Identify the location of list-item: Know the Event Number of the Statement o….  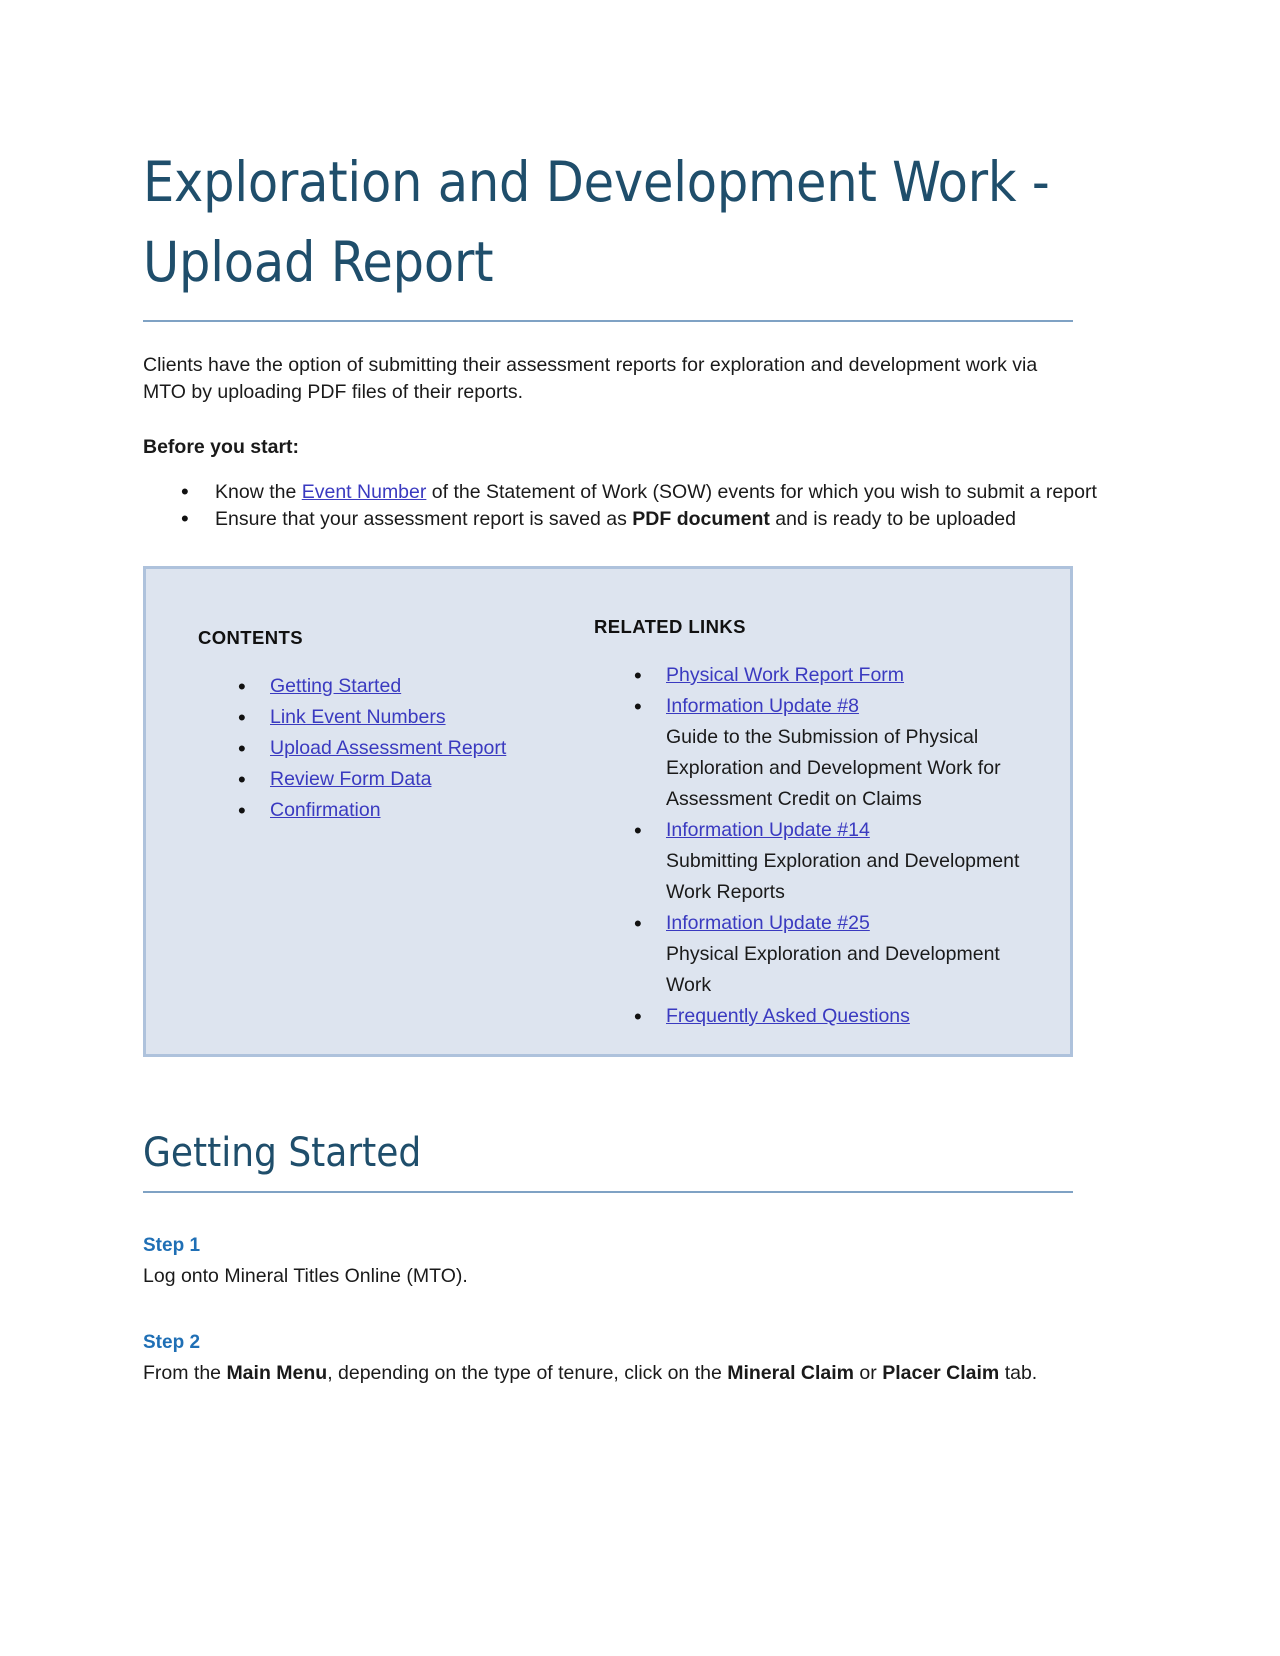
(644, 492).